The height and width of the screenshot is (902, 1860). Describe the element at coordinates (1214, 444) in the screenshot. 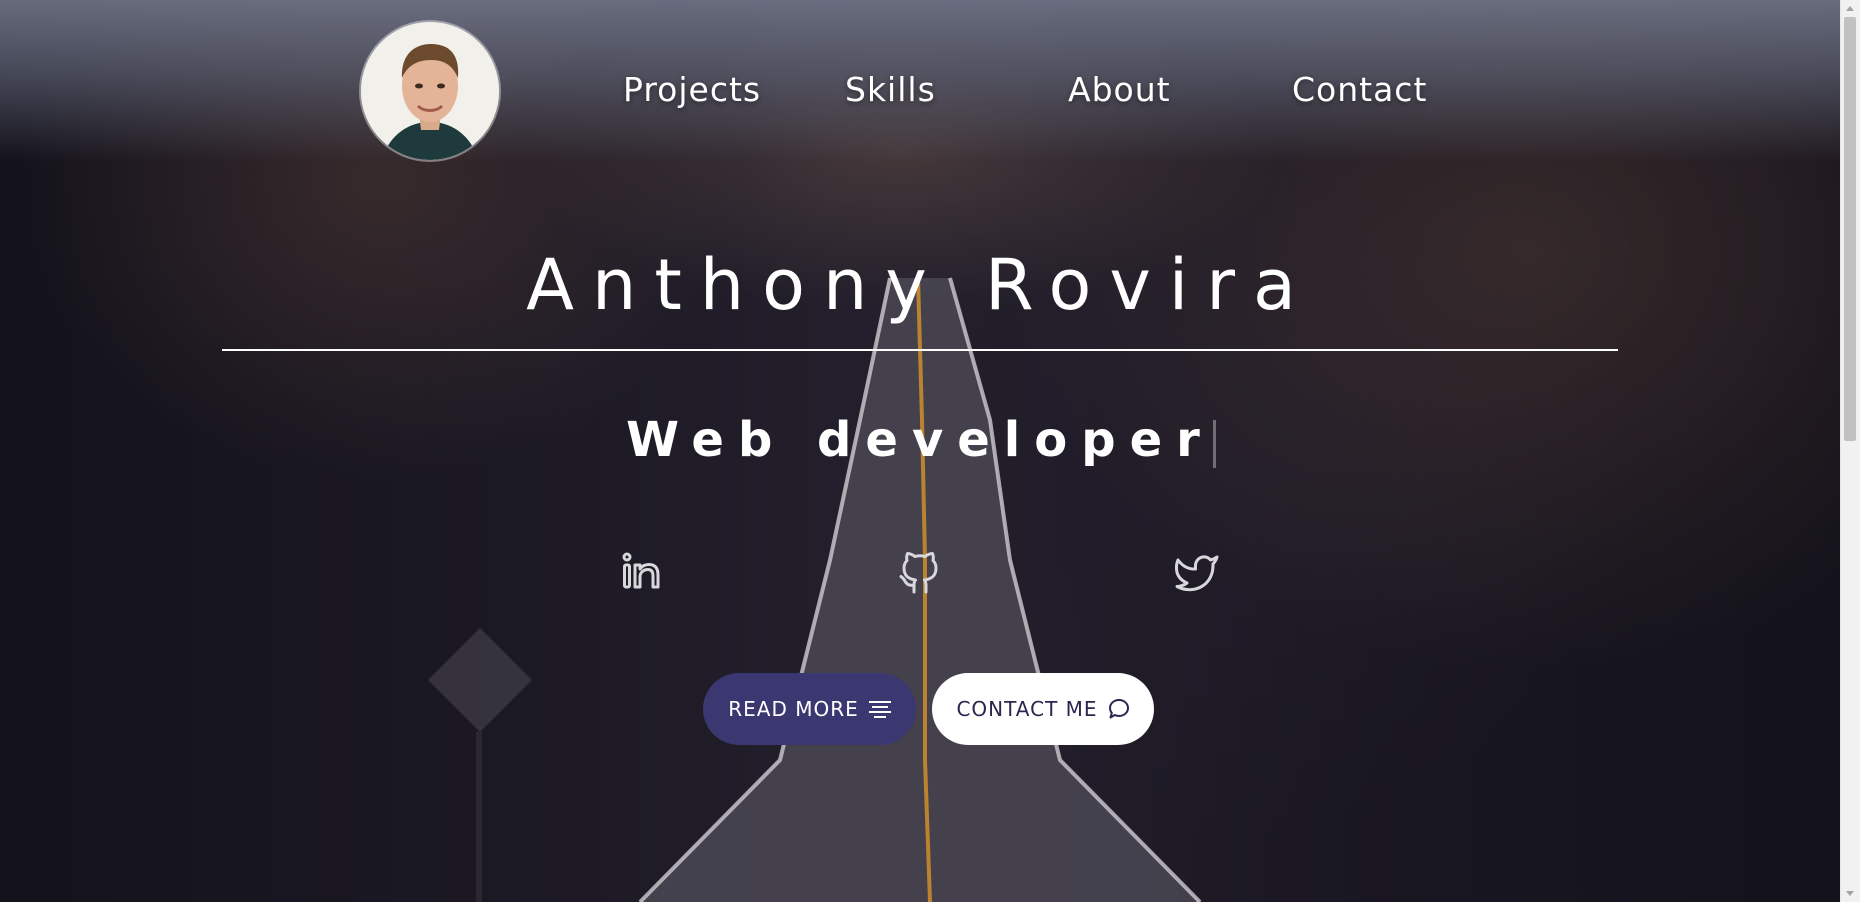

I see `typing-cursor` at that location.